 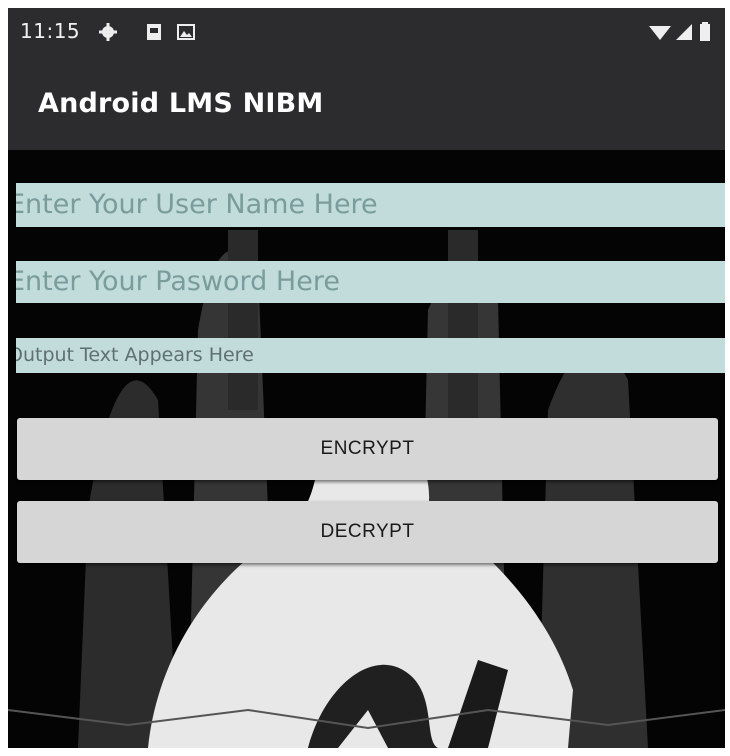 What do you see at coordinates (370, 355) in the screenshot?
I see `output-text: Output Text Appears Here` at bounding box center [370, 355].